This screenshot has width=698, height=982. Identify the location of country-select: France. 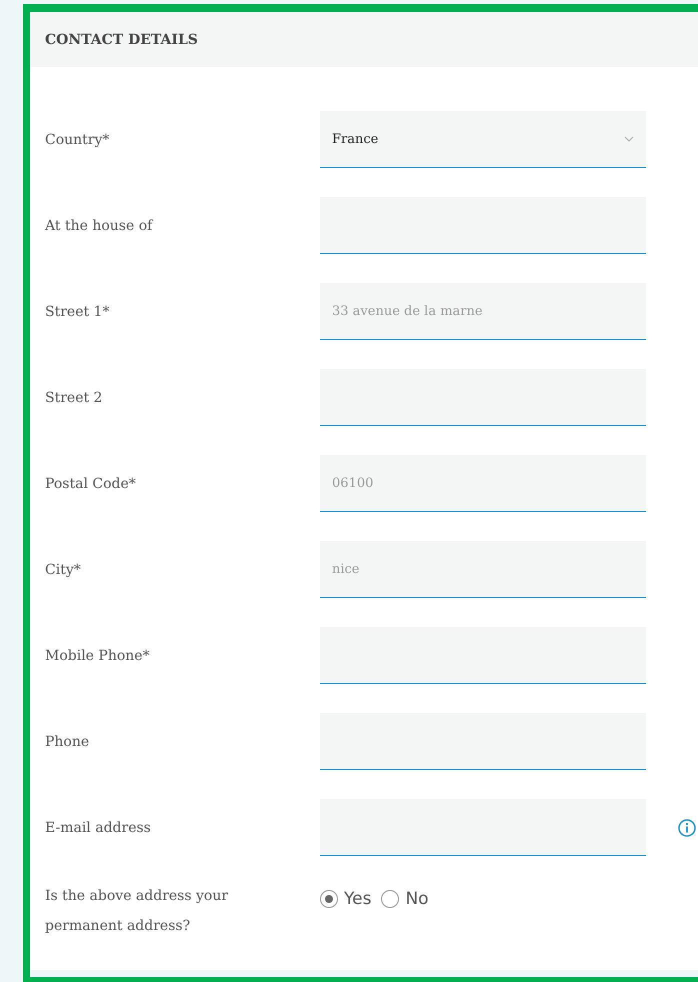
(483, 139).